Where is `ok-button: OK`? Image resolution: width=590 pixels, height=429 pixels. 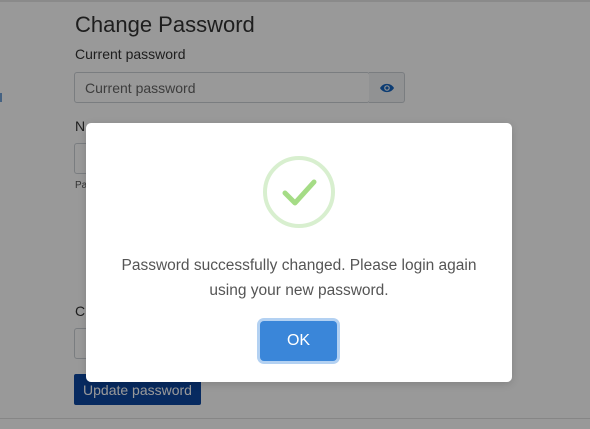
ok-button: OK is located at coordinates (298, 341).